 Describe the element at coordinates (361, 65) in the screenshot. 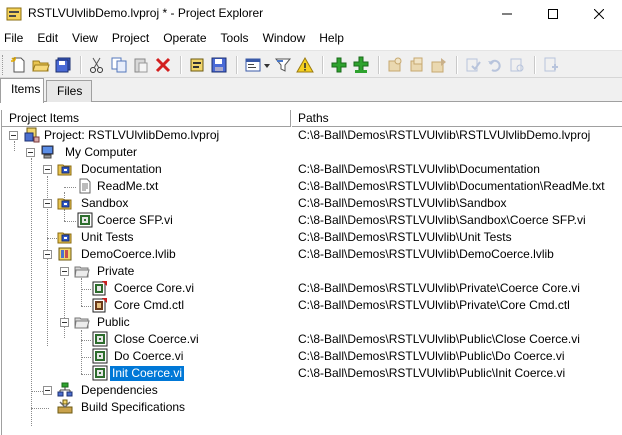

I see `collapse-all-icon` at that location.